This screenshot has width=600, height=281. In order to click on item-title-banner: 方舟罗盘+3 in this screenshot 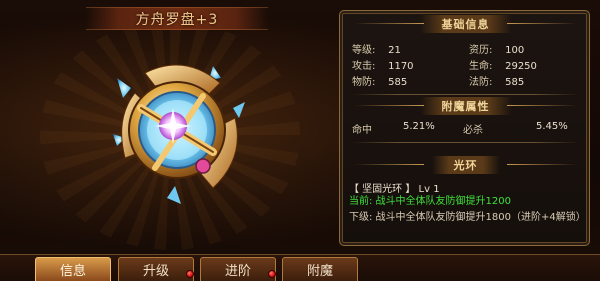, I will do `click(177, 18)`.